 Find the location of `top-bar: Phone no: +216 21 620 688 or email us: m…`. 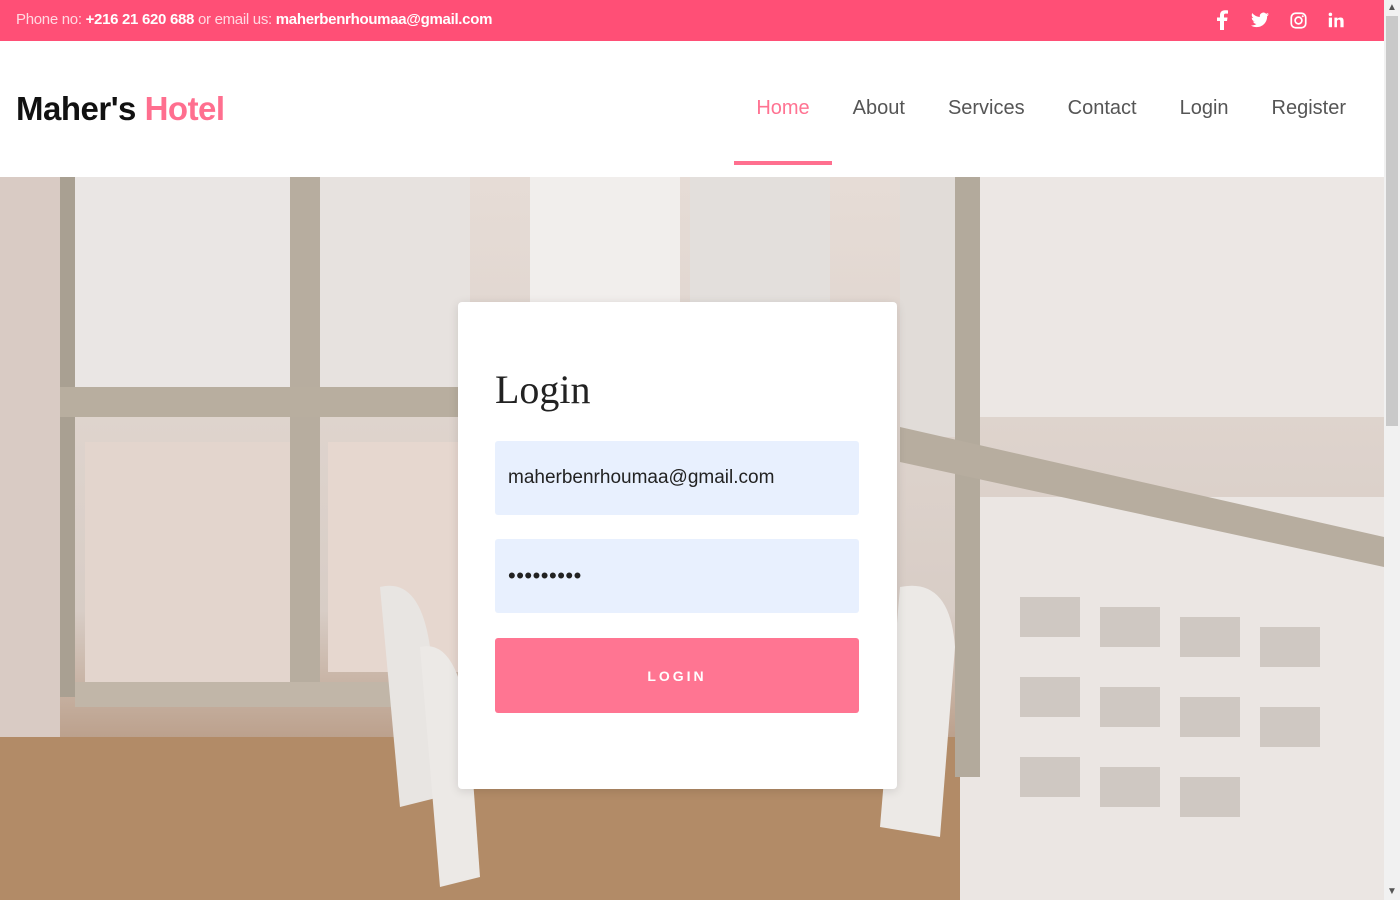

top-bar: Phone no: +216 21 620 688 or email us: m… is located at coordinates (692, 20).